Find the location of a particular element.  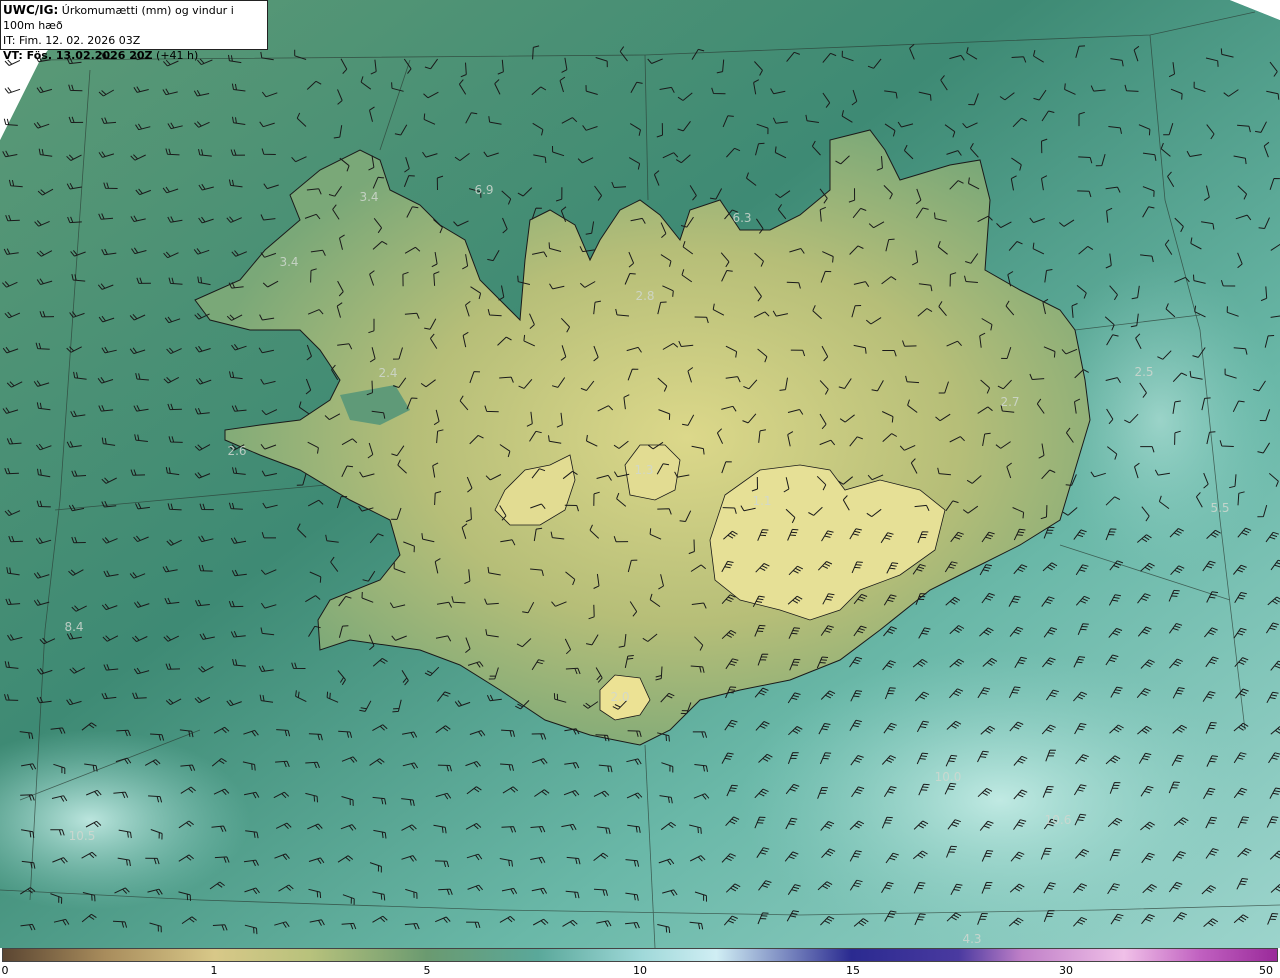

precipitation-colorbar is located at coordinates (640, 955).